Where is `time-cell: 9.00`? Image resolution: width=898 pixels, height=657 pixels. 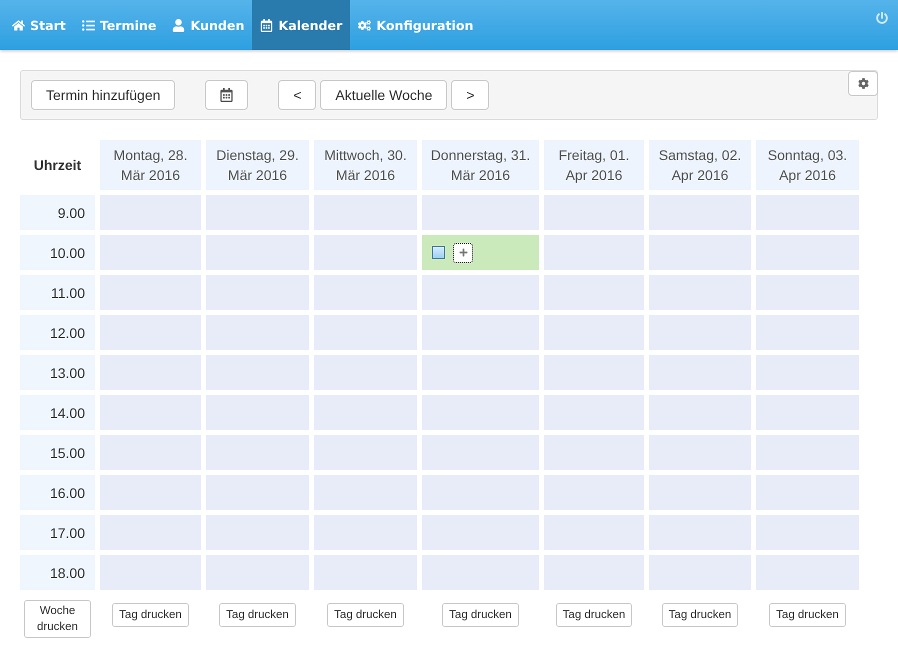
time-cell: 9.00 is located at coordinates (57, 212).